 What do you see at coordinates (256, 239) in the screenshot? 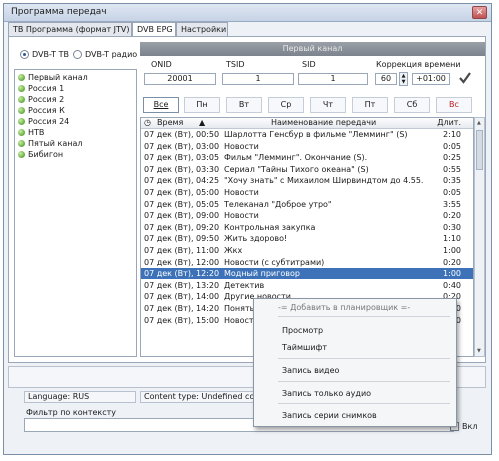
I see `cell-name: Жить здорово!` at bounding box center [256, 239].